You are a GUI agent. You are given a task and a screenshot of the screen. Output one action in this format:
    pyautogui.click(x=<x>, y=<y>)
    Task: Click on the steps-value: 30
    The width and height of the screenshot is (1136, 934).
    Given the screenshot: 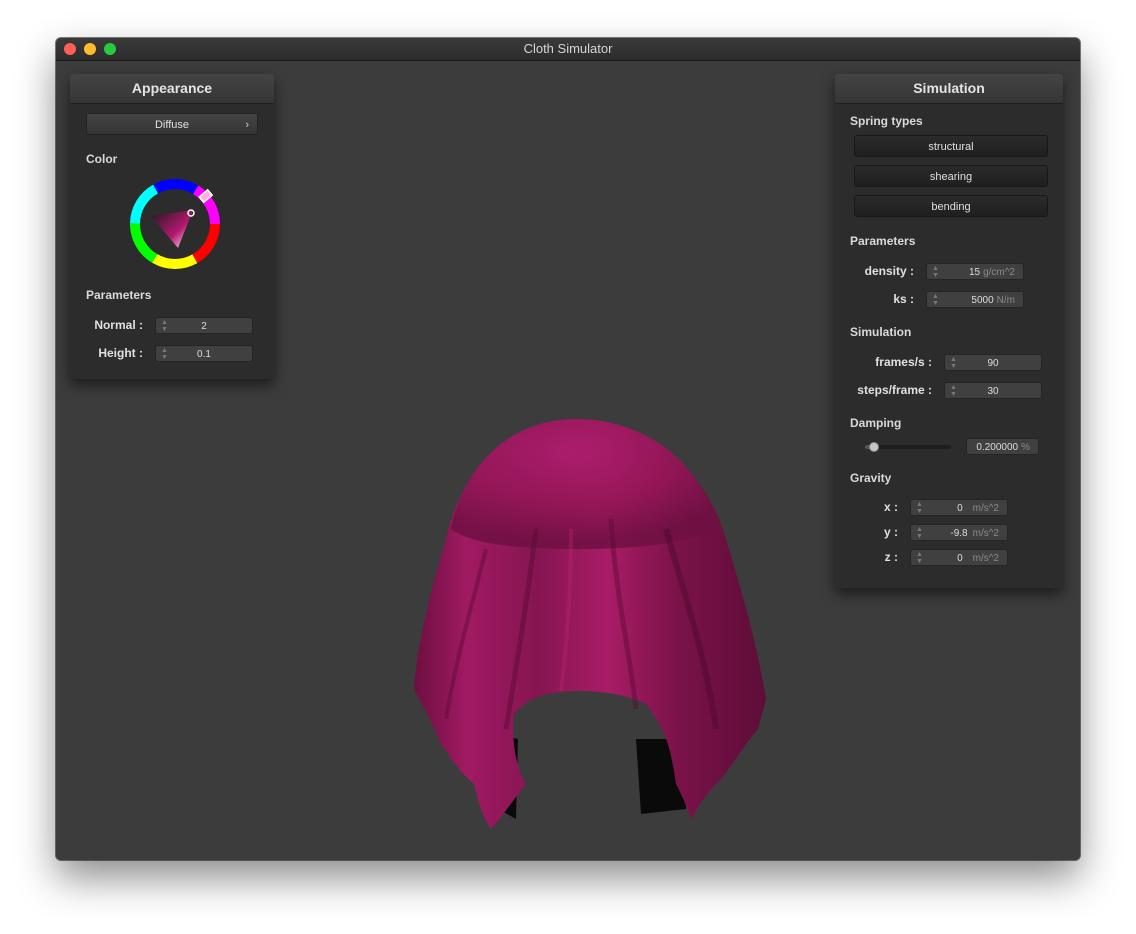 What is the action you would take?
    pyautogui.click(x=993, y=391)
    